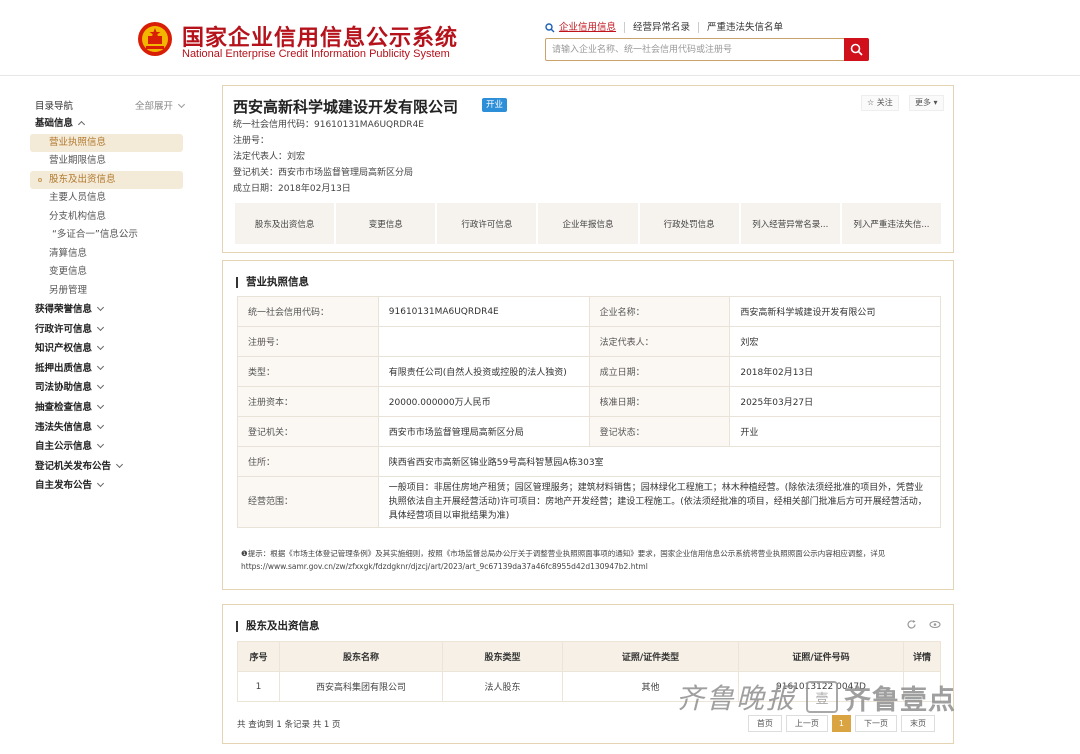  What do you see at coordinates (483, 341) in the screenshot?
I see `field-value` at bounding box center [483, 341].